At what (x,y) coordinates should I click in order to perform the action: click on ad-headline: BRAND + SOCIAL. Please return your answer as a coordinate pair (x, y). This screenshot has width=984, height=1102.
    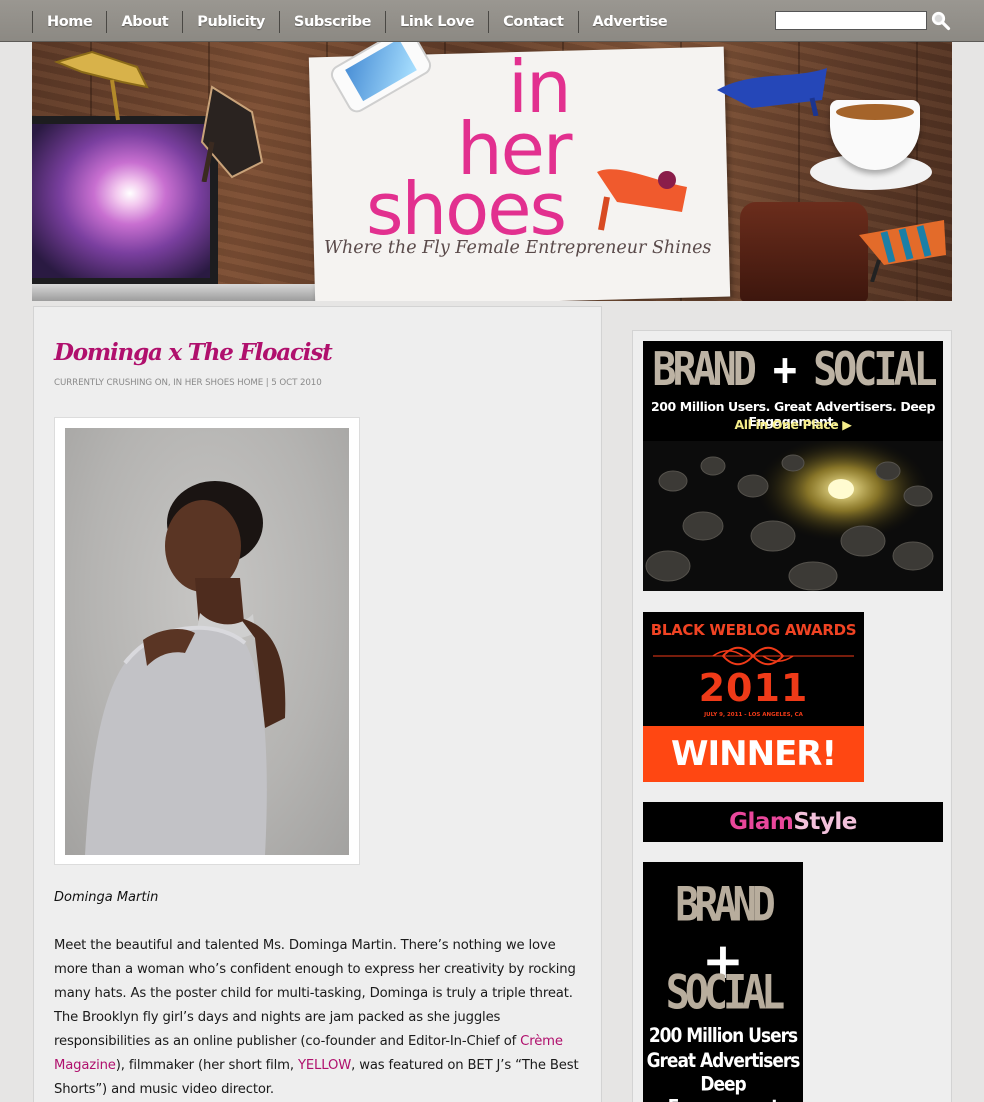
    Looking at the image, I should click on (793, 370).